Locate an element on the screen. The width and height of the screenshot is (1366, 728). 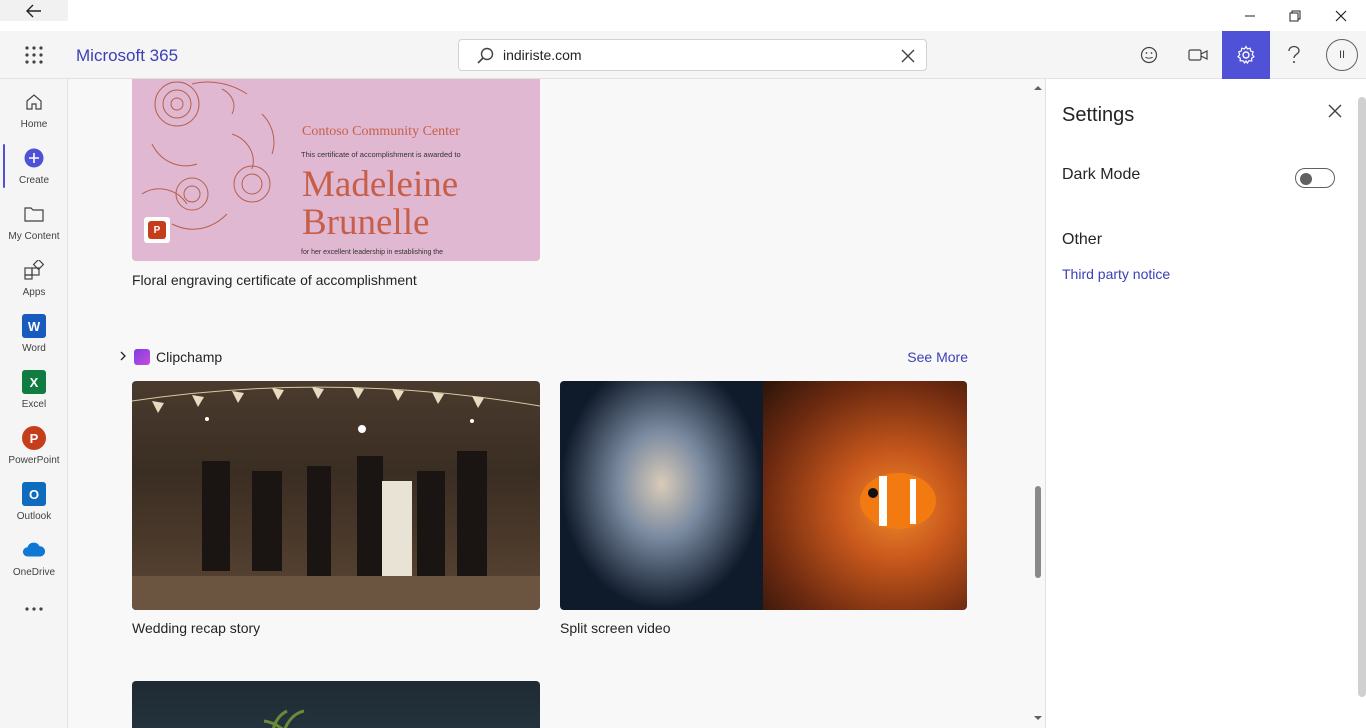
other-heading: Other is located at coordinates (1082, 239).